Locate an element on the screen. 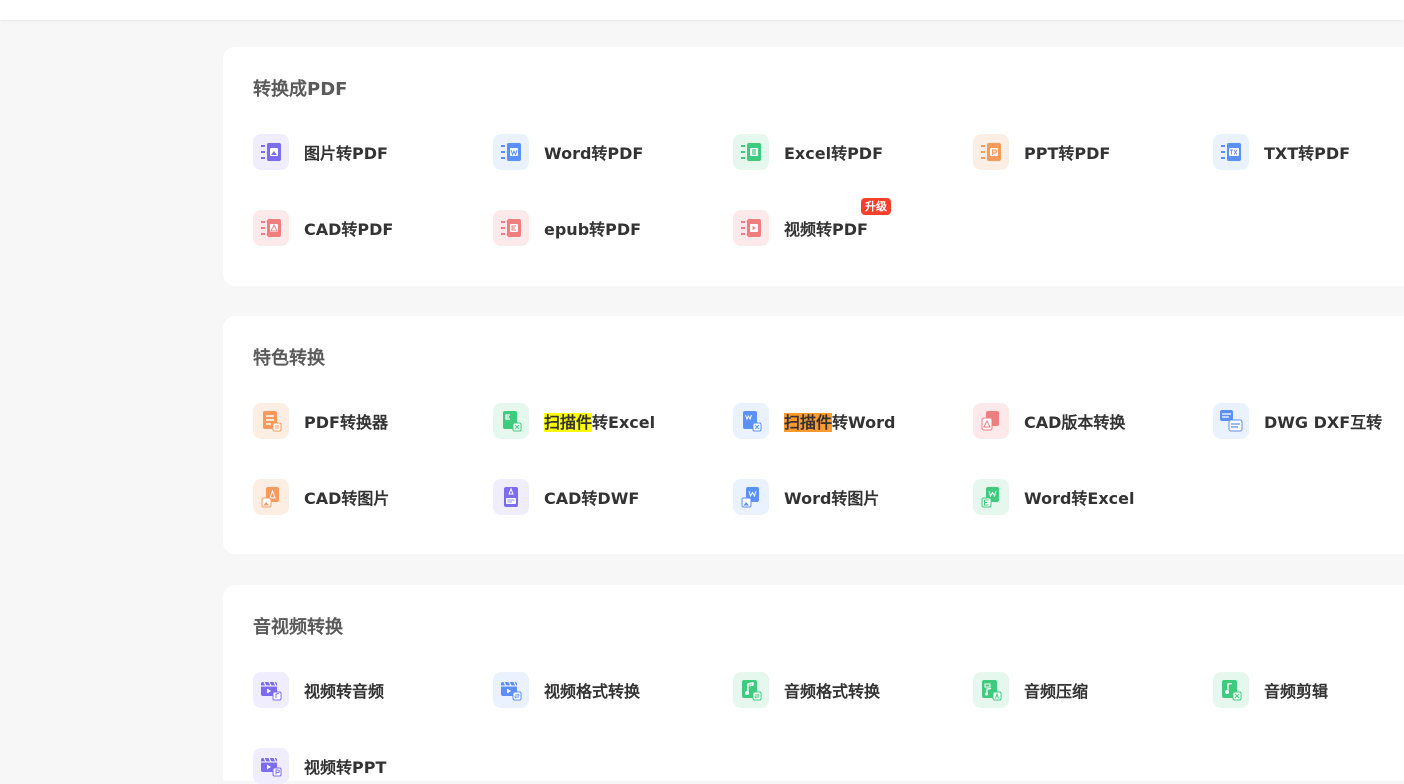 The width and height of the screenshot is (1404, 784). epub-to-pdf-icon is located at coordinates (511, 228).